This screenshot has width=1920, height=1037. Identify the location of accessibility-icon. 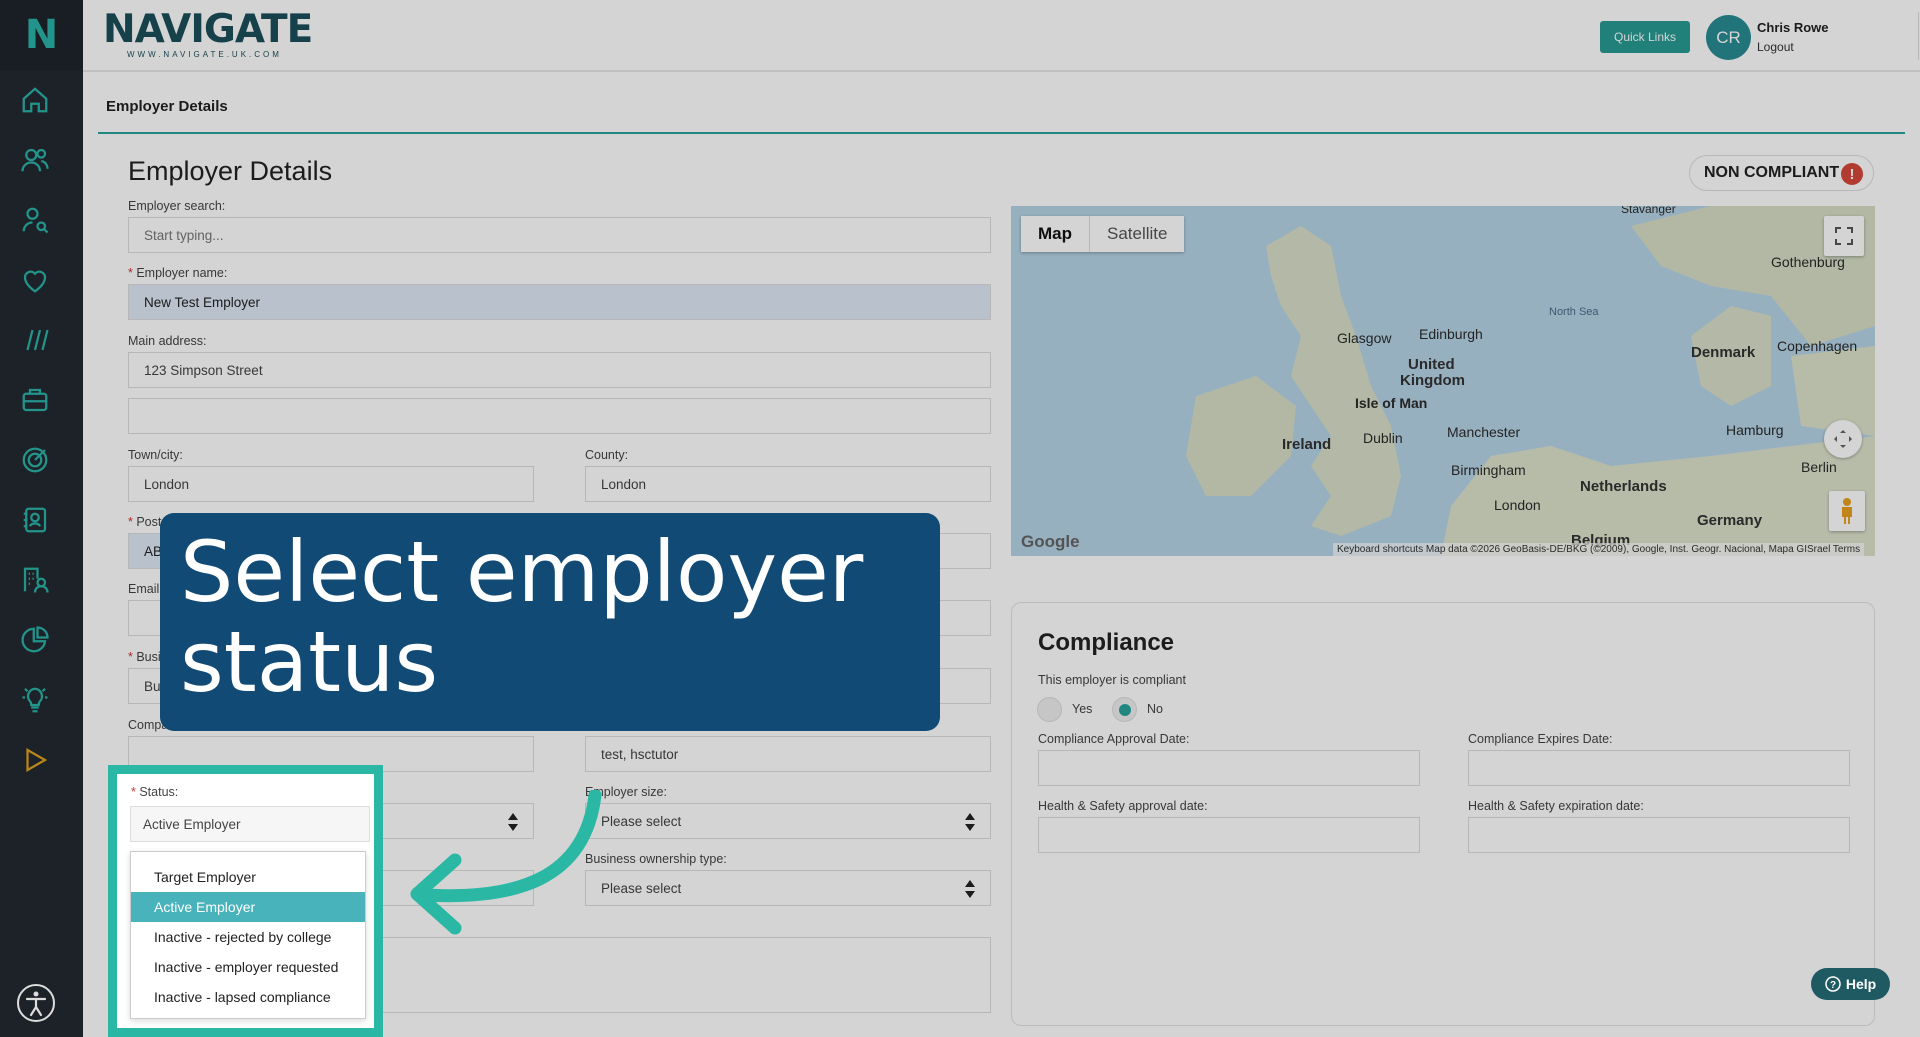
(36, 1003).